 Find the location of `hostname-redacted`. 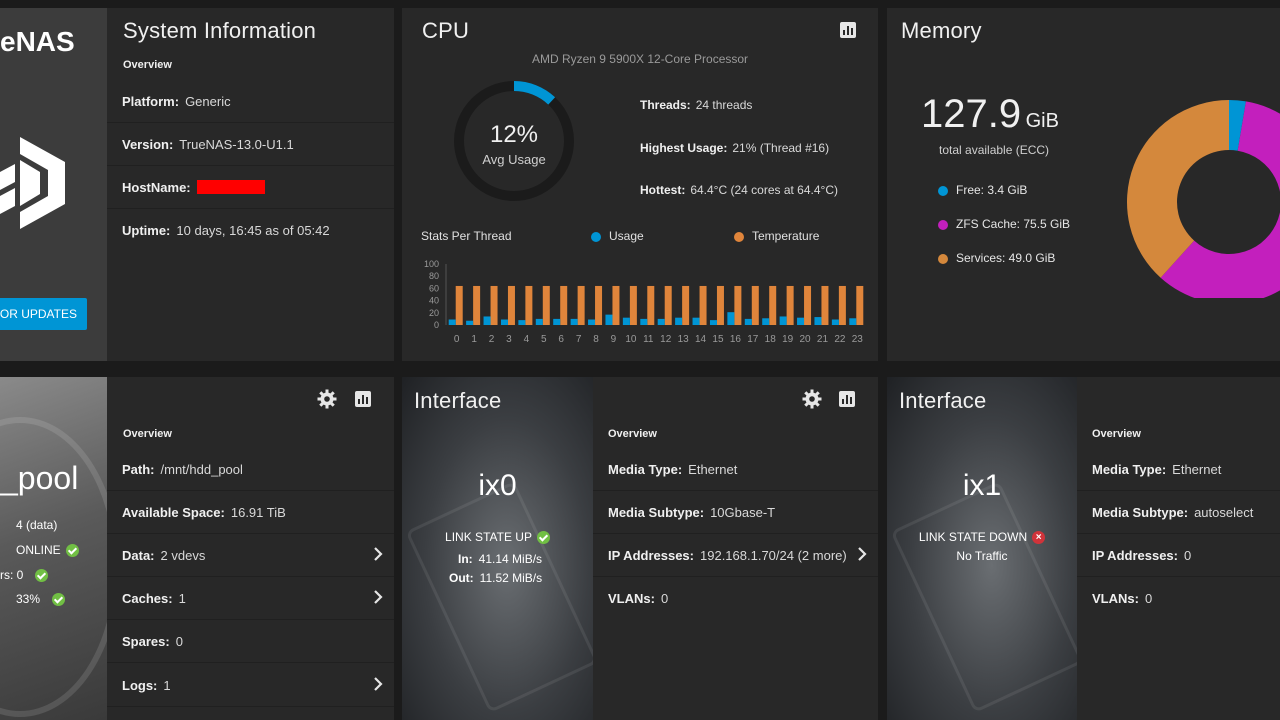

hostname-redacted is located at coordinates (230, 187).